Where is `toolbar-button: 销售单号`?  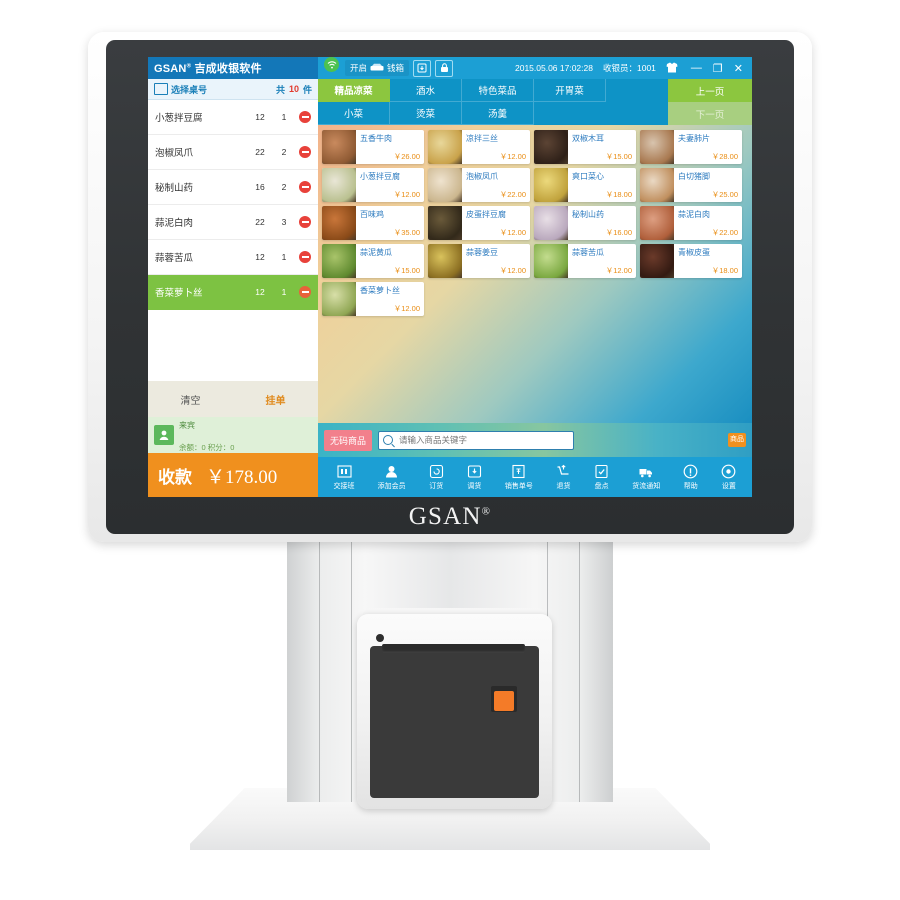
toolbar-button: 销售单号 is located at coordinates (519, 477).